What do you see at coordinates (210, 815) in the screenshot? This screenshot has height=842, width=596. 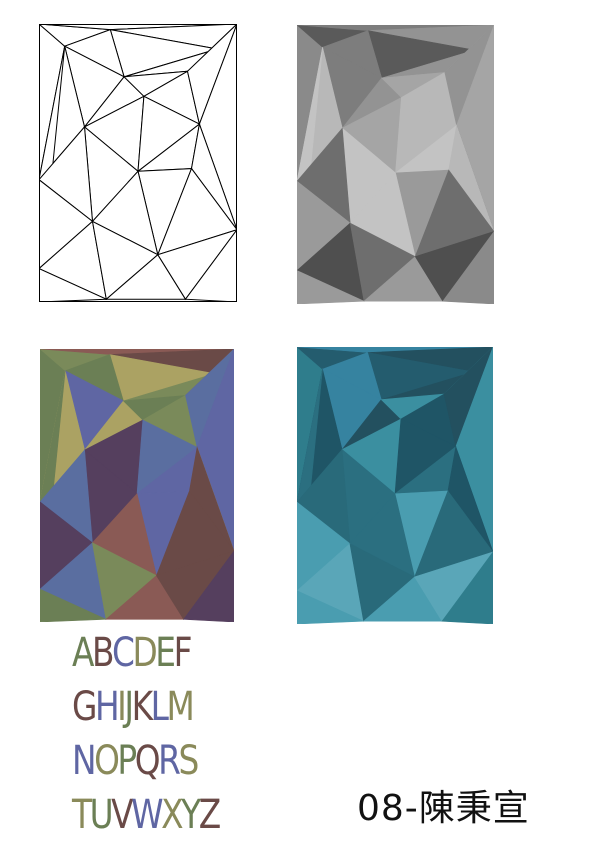 I see `alphabet-letter: Z` at bounding box center [210, 815].